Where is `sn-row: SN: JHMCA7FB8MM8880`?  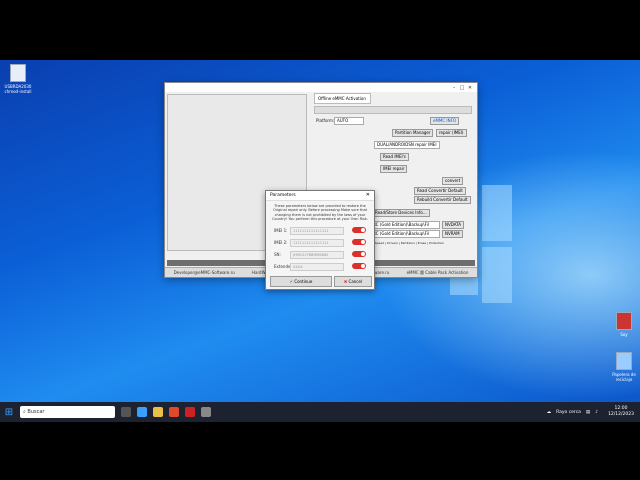
sn-row: SN: JHMCA7FB8MM8880 is located at coordinates (320, 255).